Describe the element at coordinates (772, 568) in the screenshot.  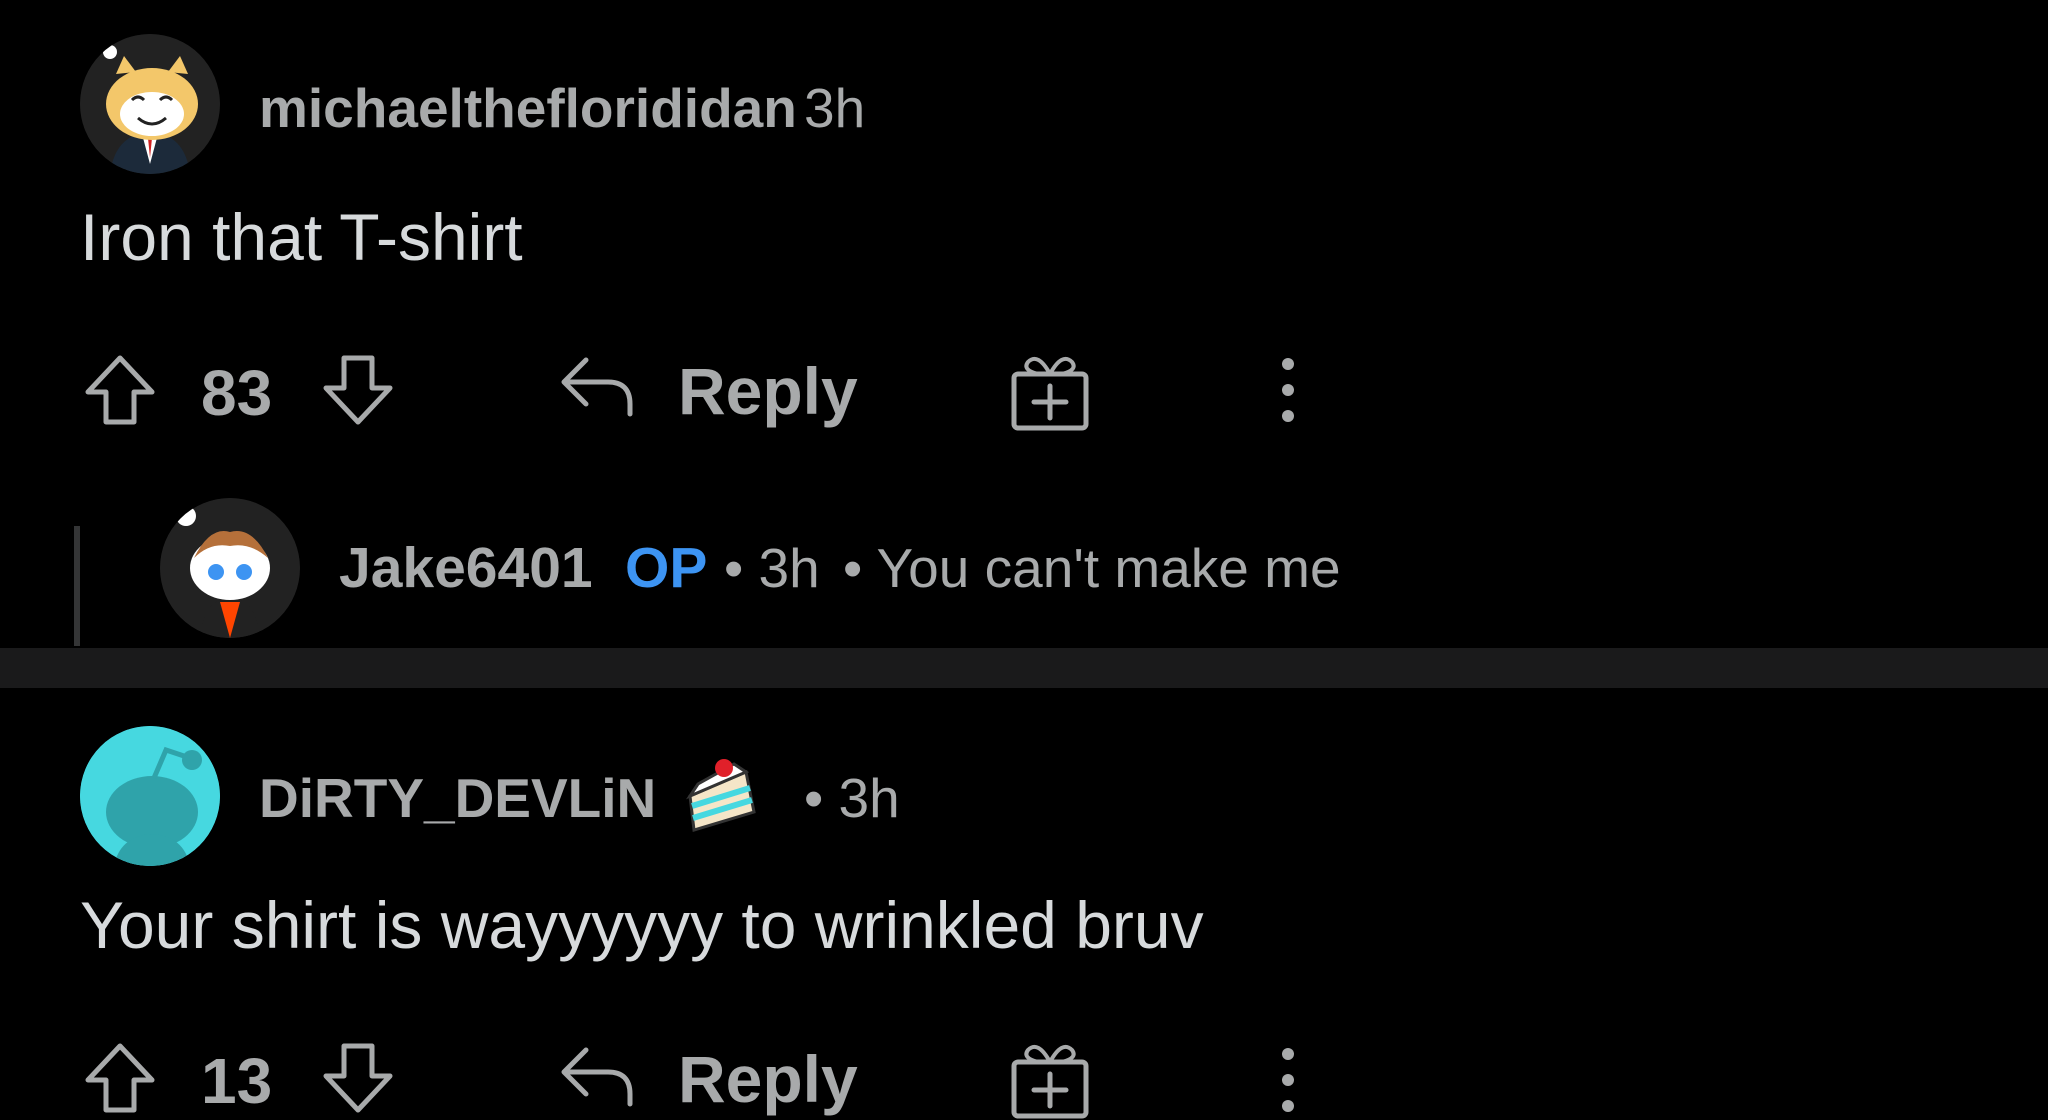
I see `reply-timestamp: • 3h` at that location.